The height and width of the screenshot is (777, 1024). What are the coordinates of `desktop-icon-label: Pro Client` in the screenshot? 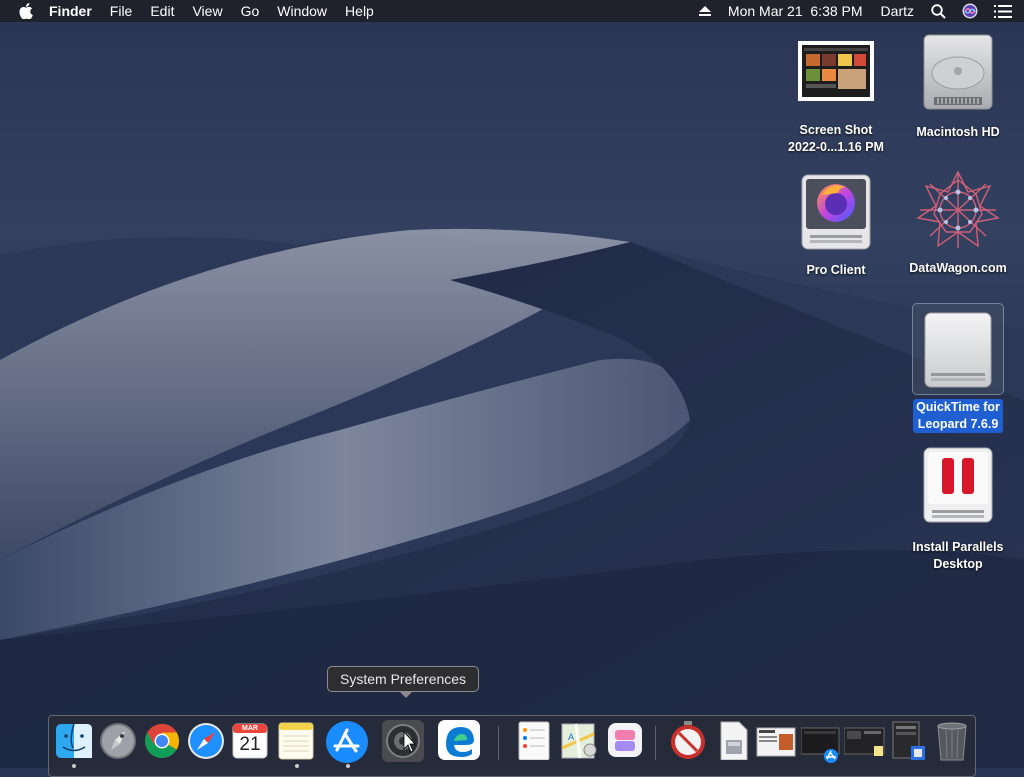 It's located at (836, 270).